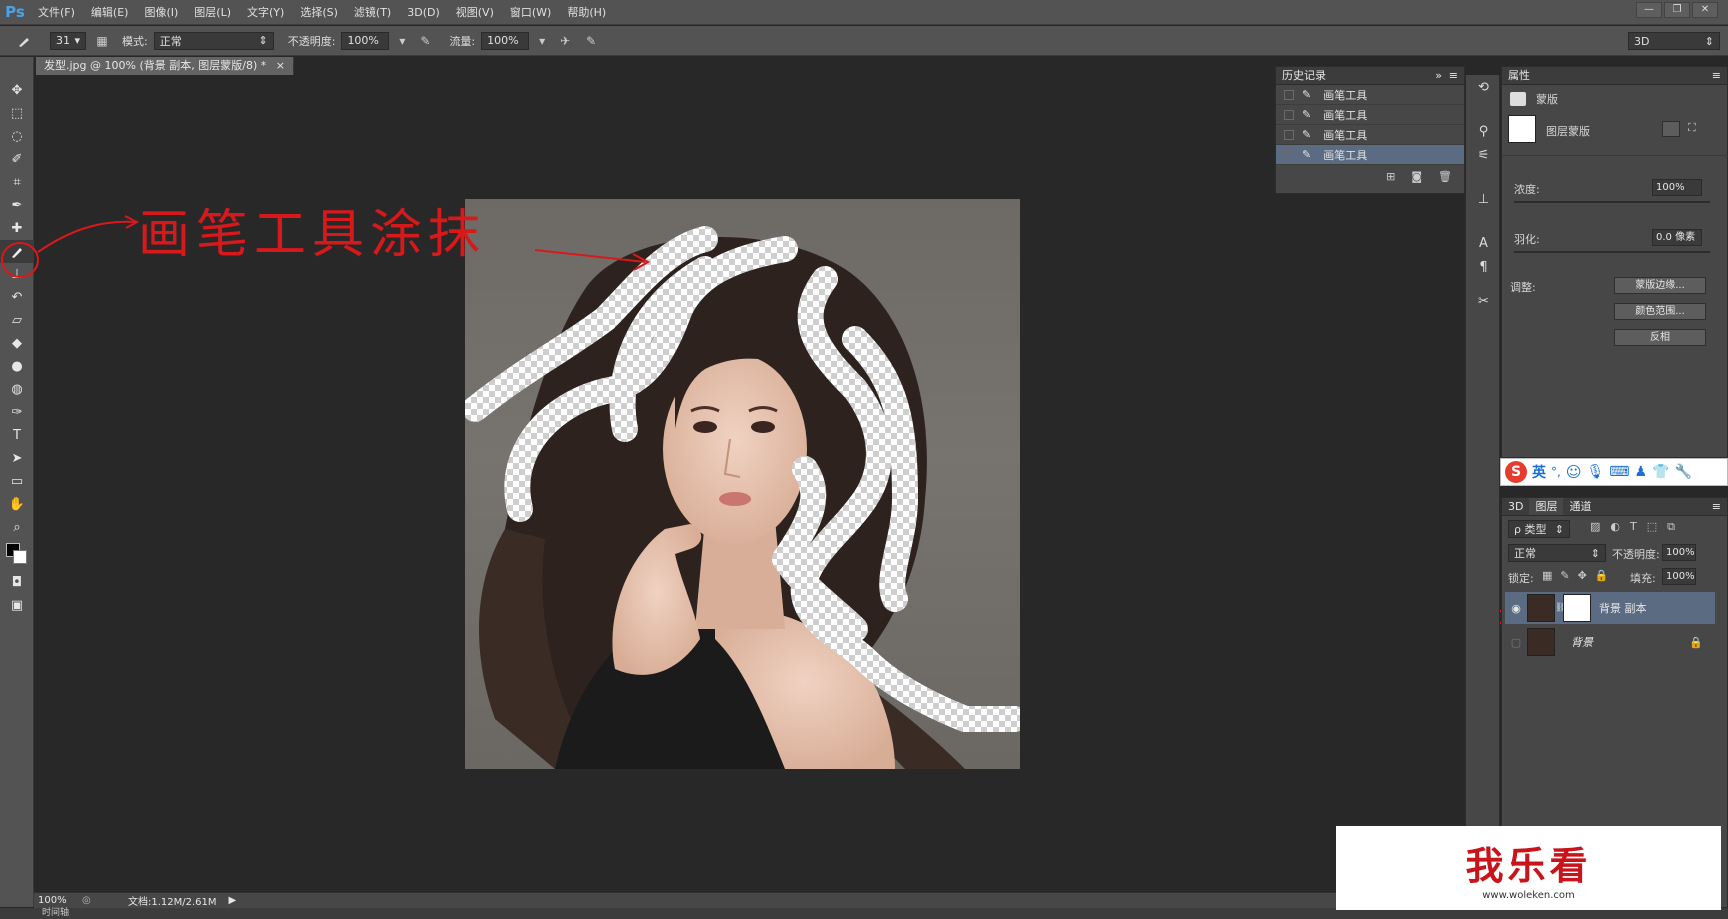 The image size is (1728, 919). I want to click on background-color, so click(20, 557).